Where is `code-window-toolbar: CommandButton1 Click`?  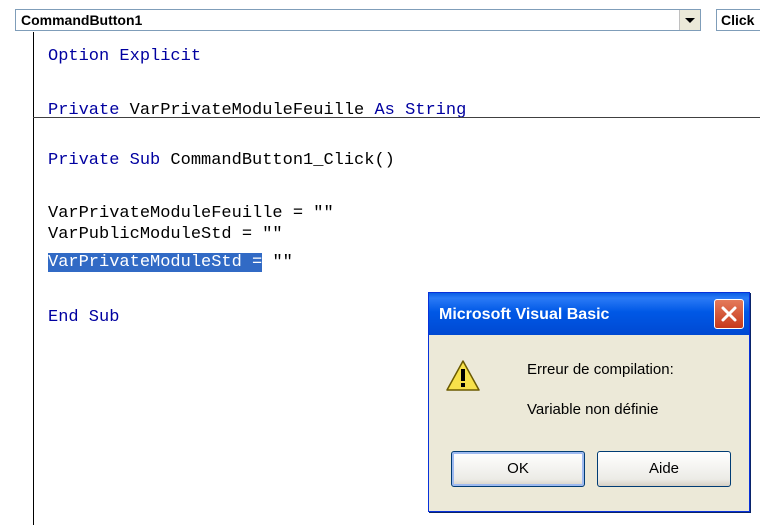 code-window-toolbar: CommandButton1 Click is located at coordinates (380, 16).